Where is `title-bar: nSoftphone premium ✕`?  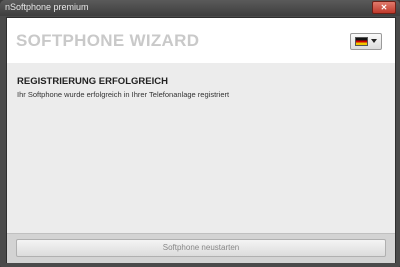
title-bar: nSoftphone premium ✕ is located at coordinates (200, 8).